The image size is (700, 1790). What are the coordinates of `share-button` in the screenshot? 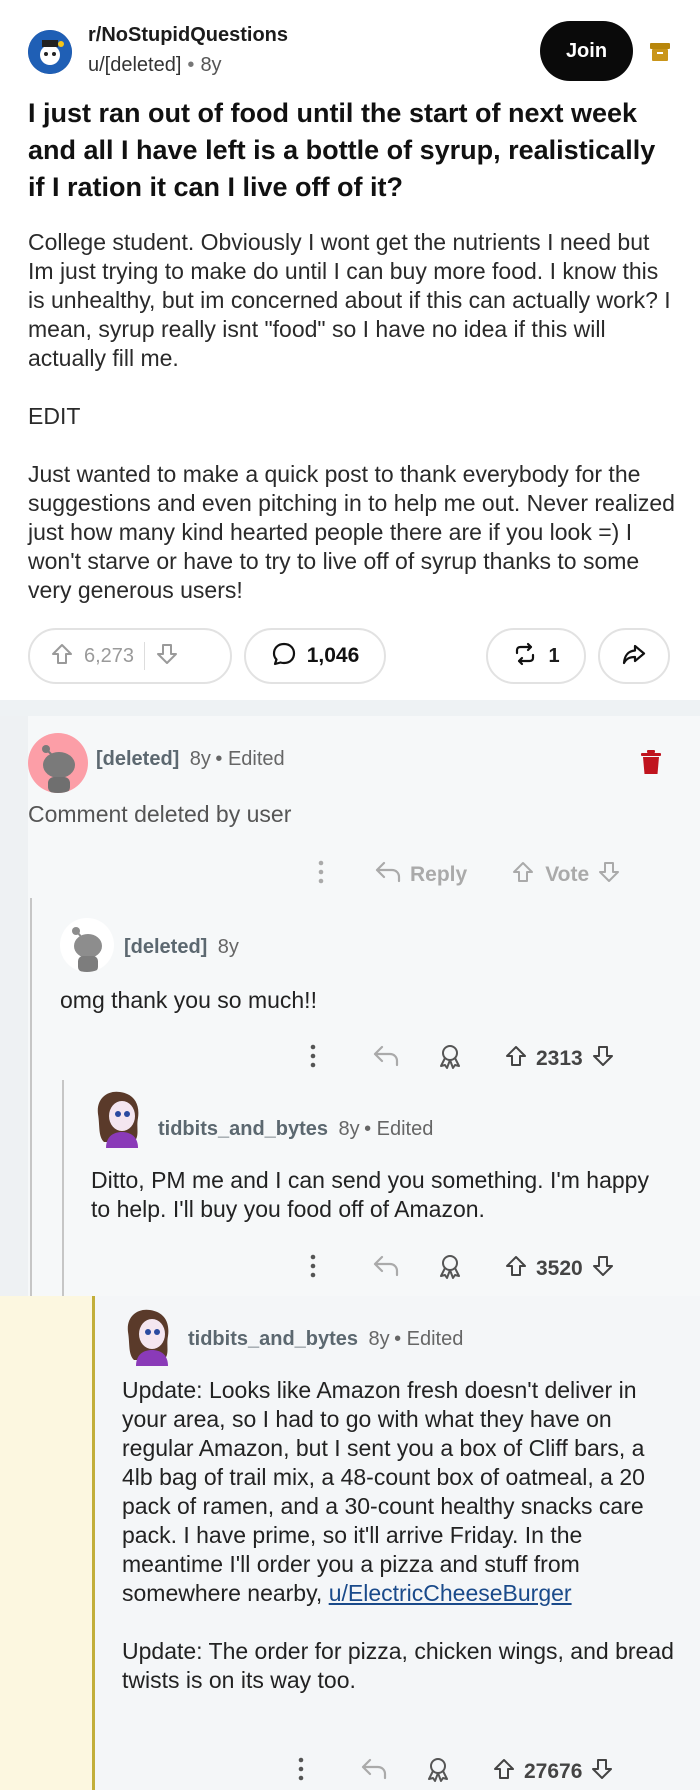 It's located at (634, 656).